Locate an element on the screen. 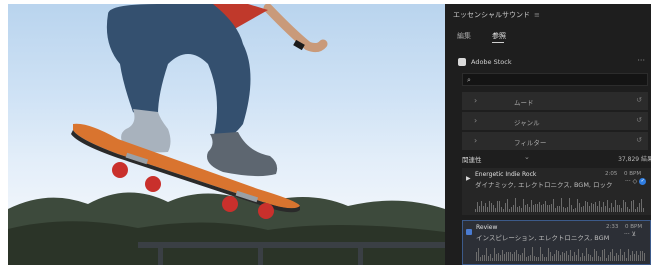  check-icon: ✓ is located at coordinates (643, 181).